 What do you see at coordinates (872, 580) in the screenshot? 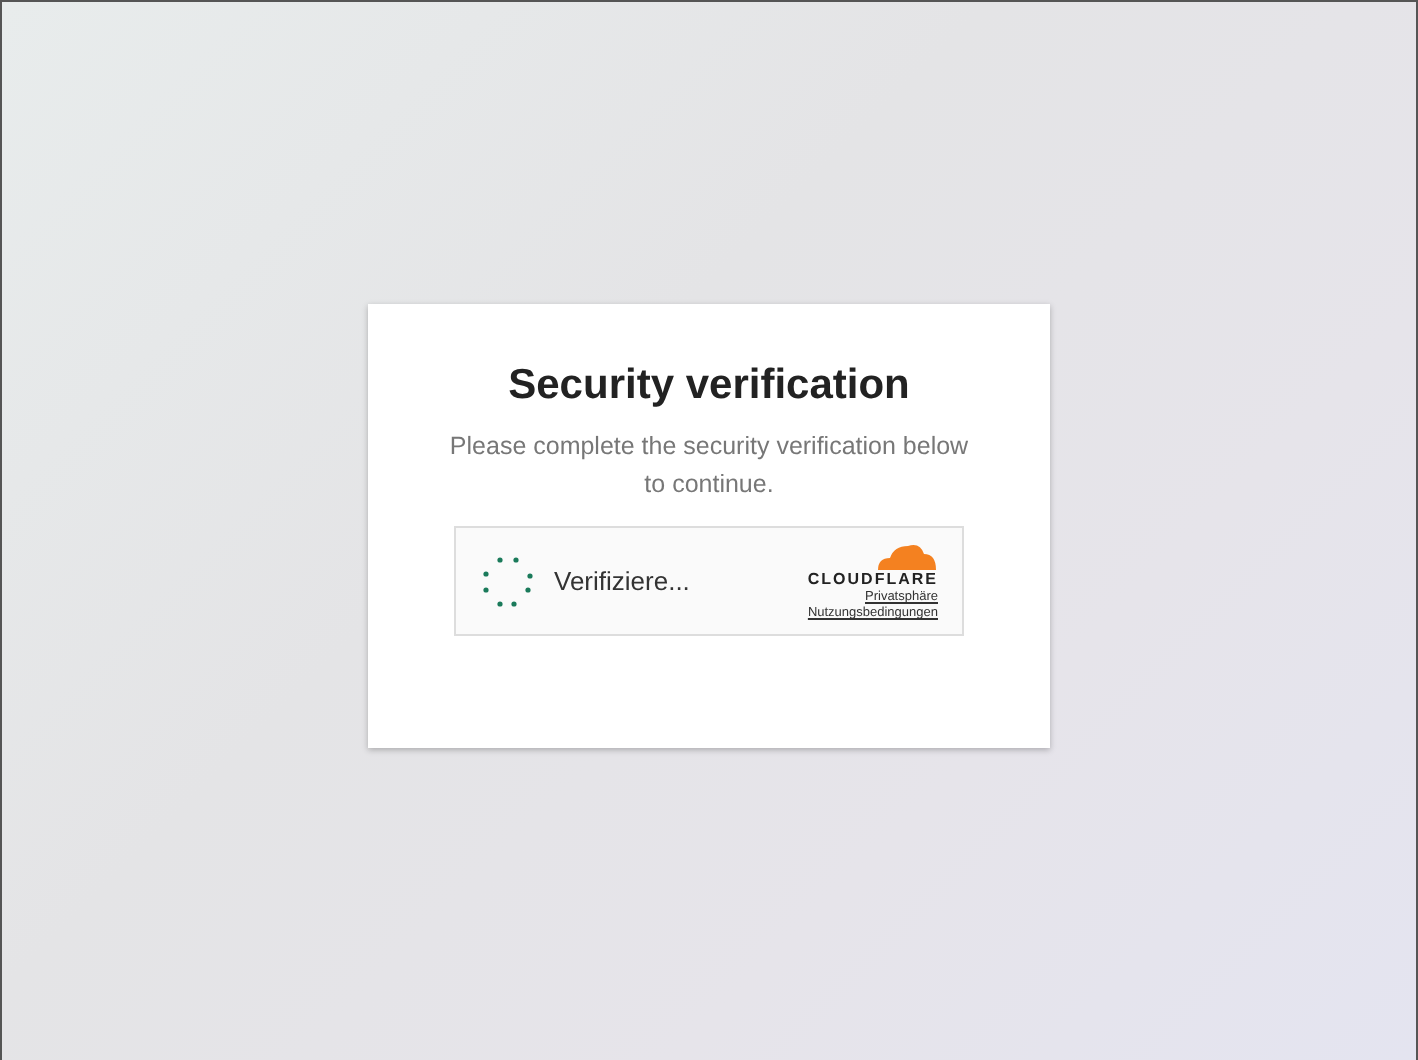
I see `brand-logo-text: CLOUDFLARE` at bounding box center [872, 580].